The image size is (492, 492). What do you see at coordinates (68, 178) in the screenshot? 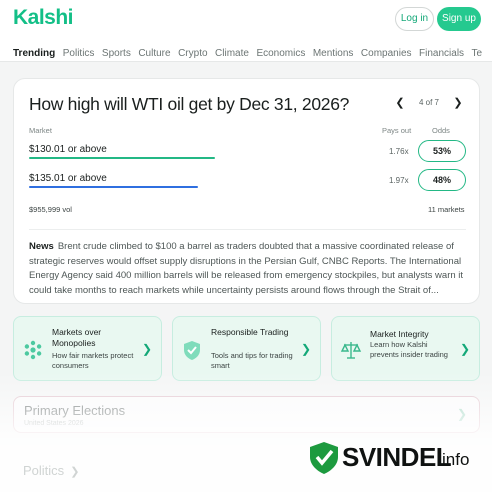
I see `outcome-label: $135.01 or above` at bounding box center [68, 178].